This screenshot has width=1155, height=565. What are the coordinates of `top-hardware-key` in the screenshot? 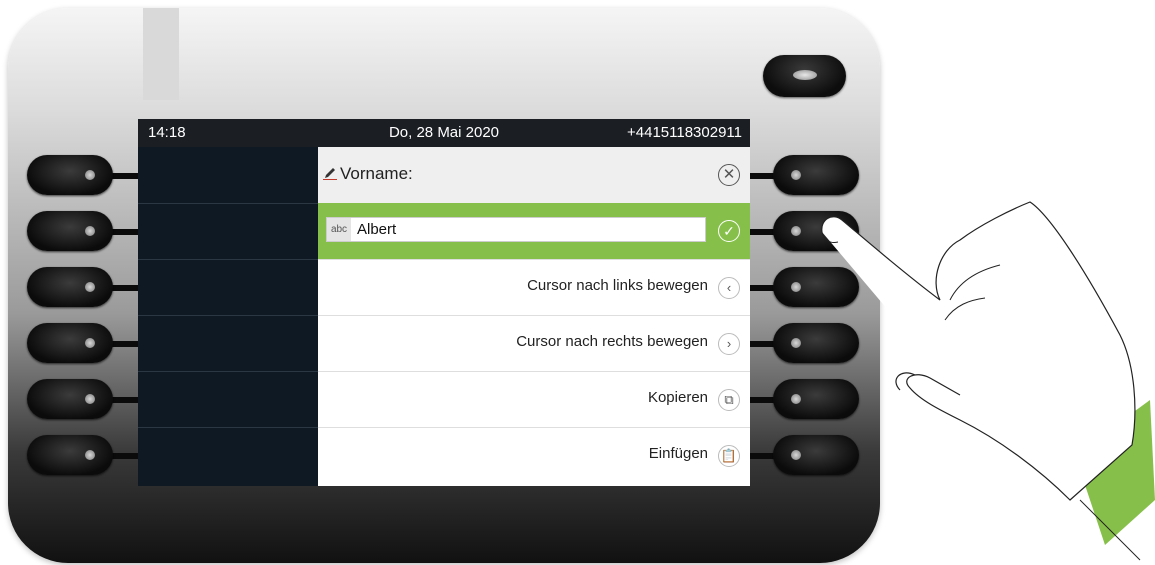 It's located at (804, 76).